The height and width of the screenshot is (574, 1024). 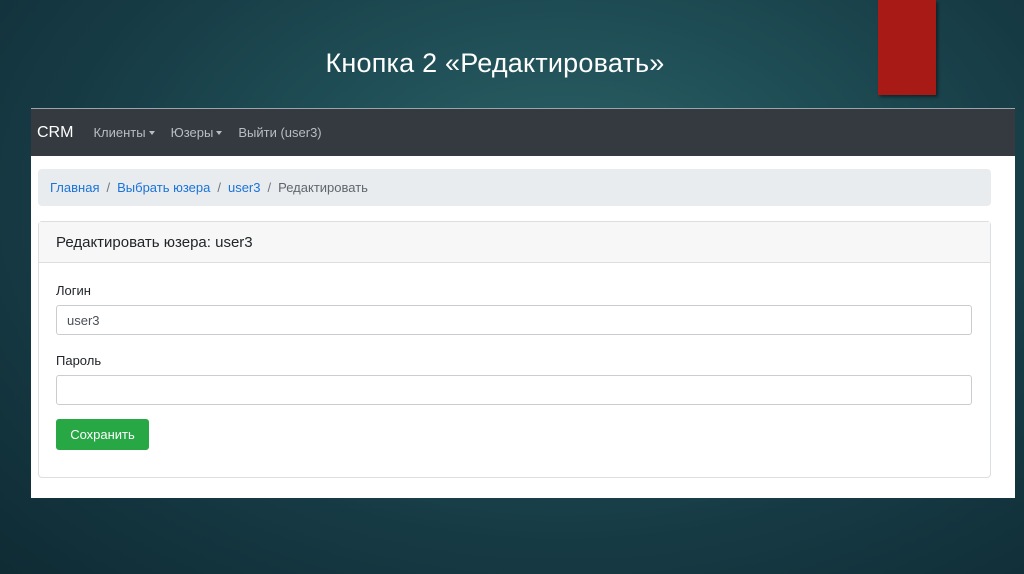 What do you see at coordinates (102, 434) in the screenshot?
I see `save-button: Сохранить` at bounding box center [102, 434].